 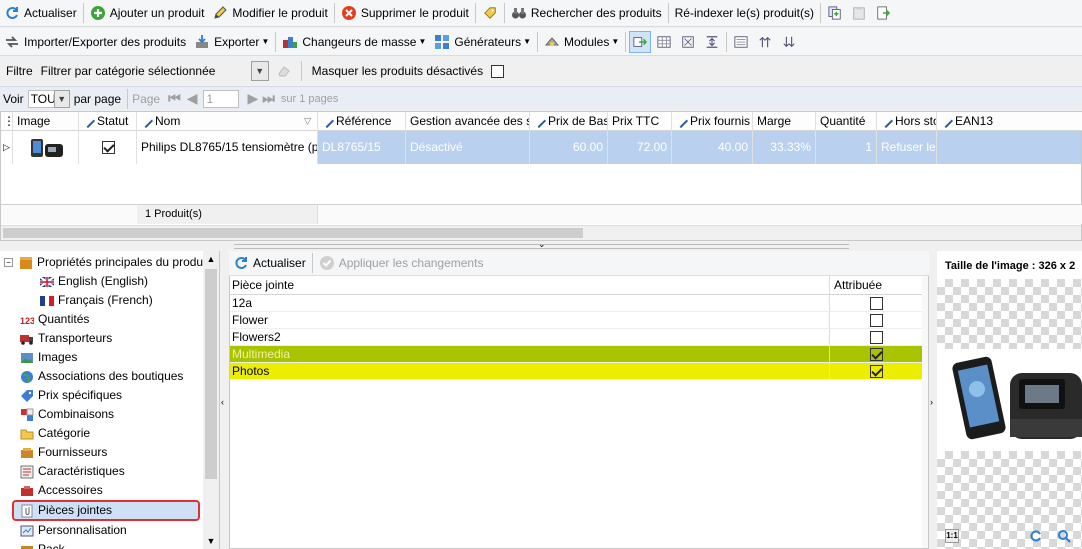 What do you see at coordinates (468, 121) in the screenshot?
I see `col-stock-mgmt: Gestion avancée des sto` at bounding box center [468, 121].